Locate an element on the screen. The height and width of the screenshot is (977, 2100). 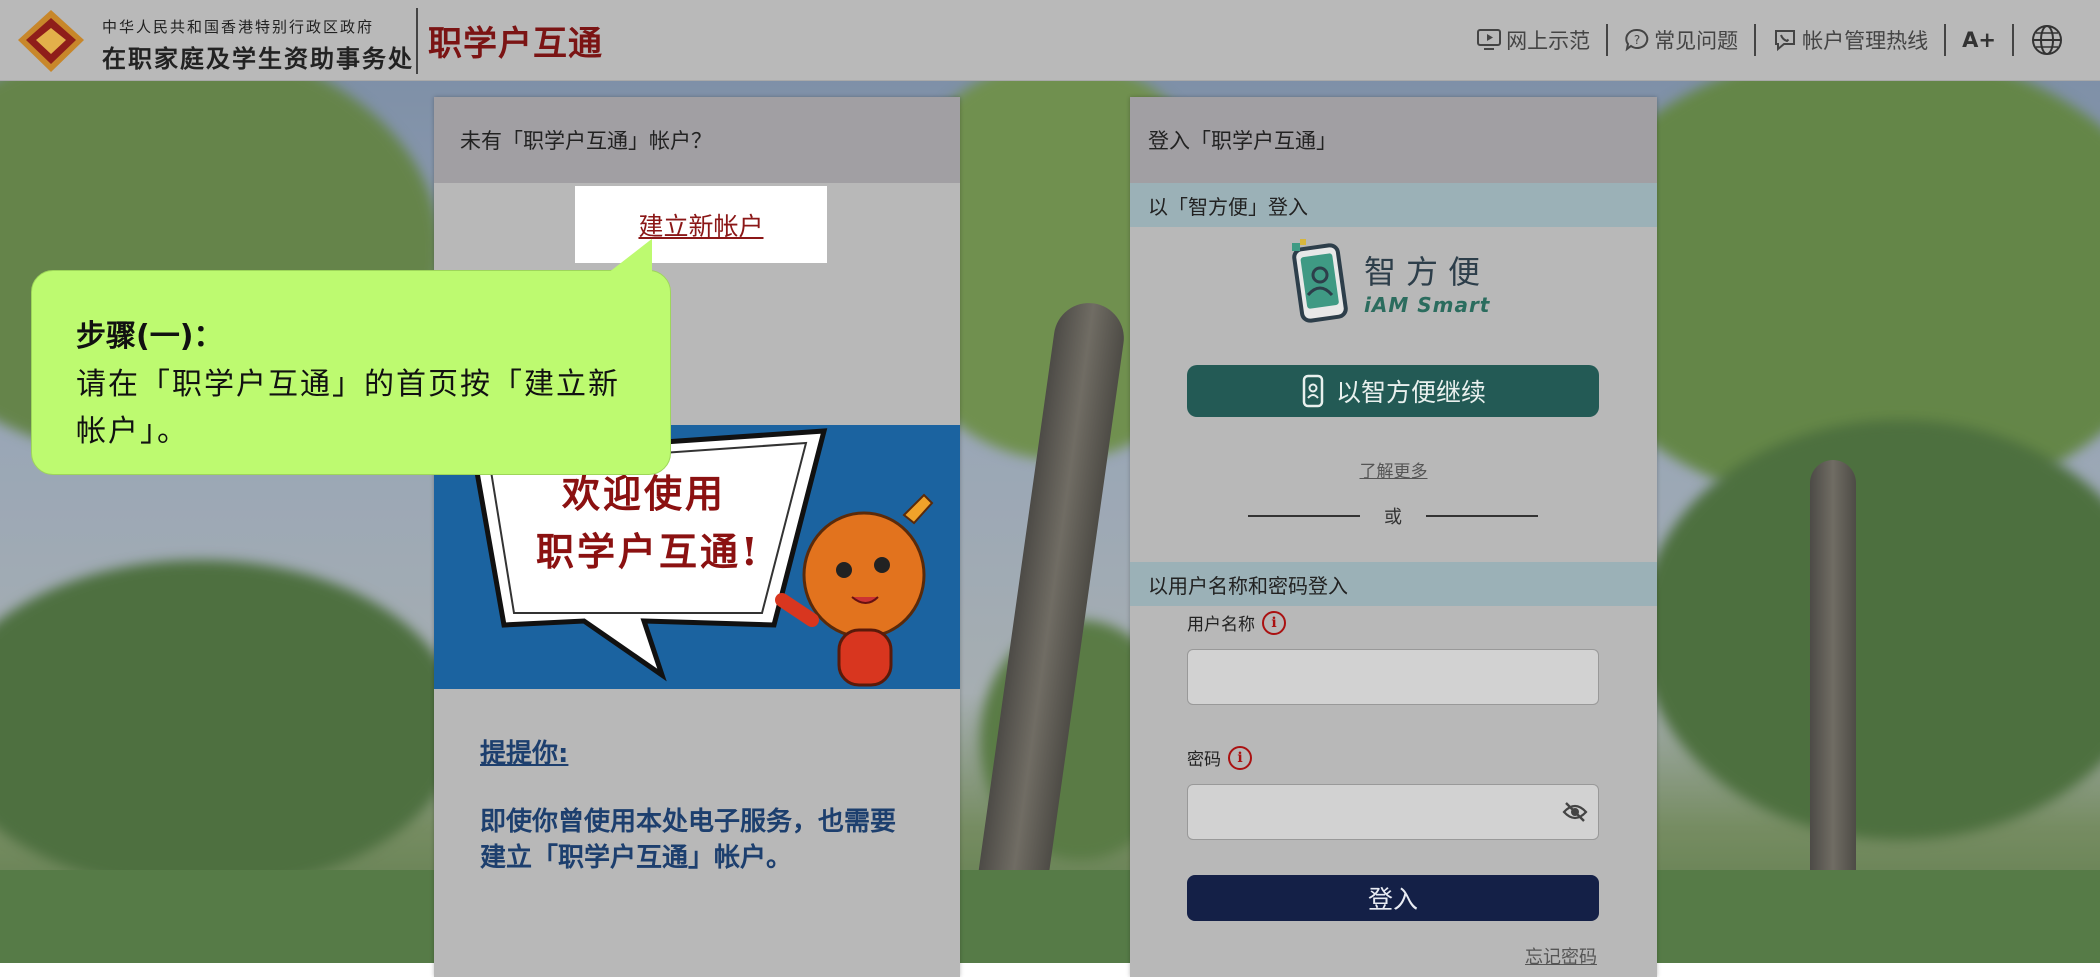
username-label: 用户名称 i is located at coordinates (1236, 622).